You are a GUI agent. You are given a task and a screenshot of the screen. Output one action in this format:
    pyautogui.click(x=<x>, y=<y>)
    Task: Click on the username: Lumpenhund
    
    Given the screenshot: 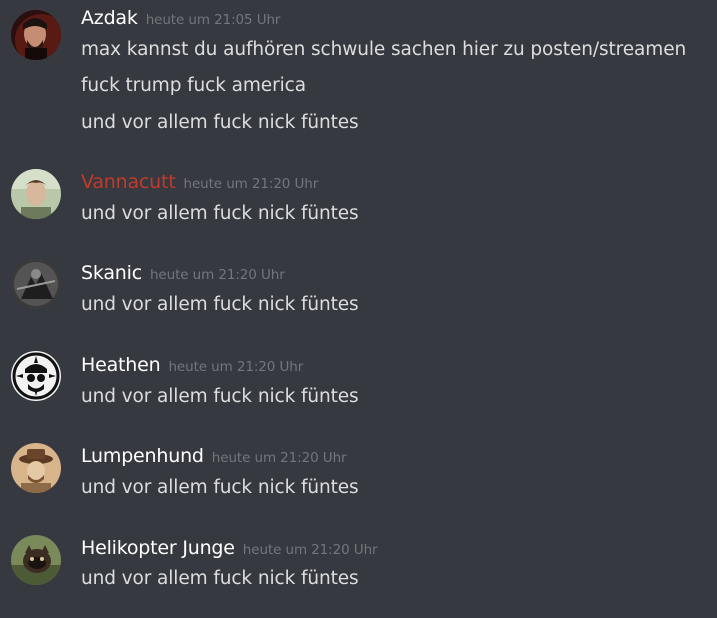 What is the action you would take?
    pyautogui.click(x=142, y=456)
    